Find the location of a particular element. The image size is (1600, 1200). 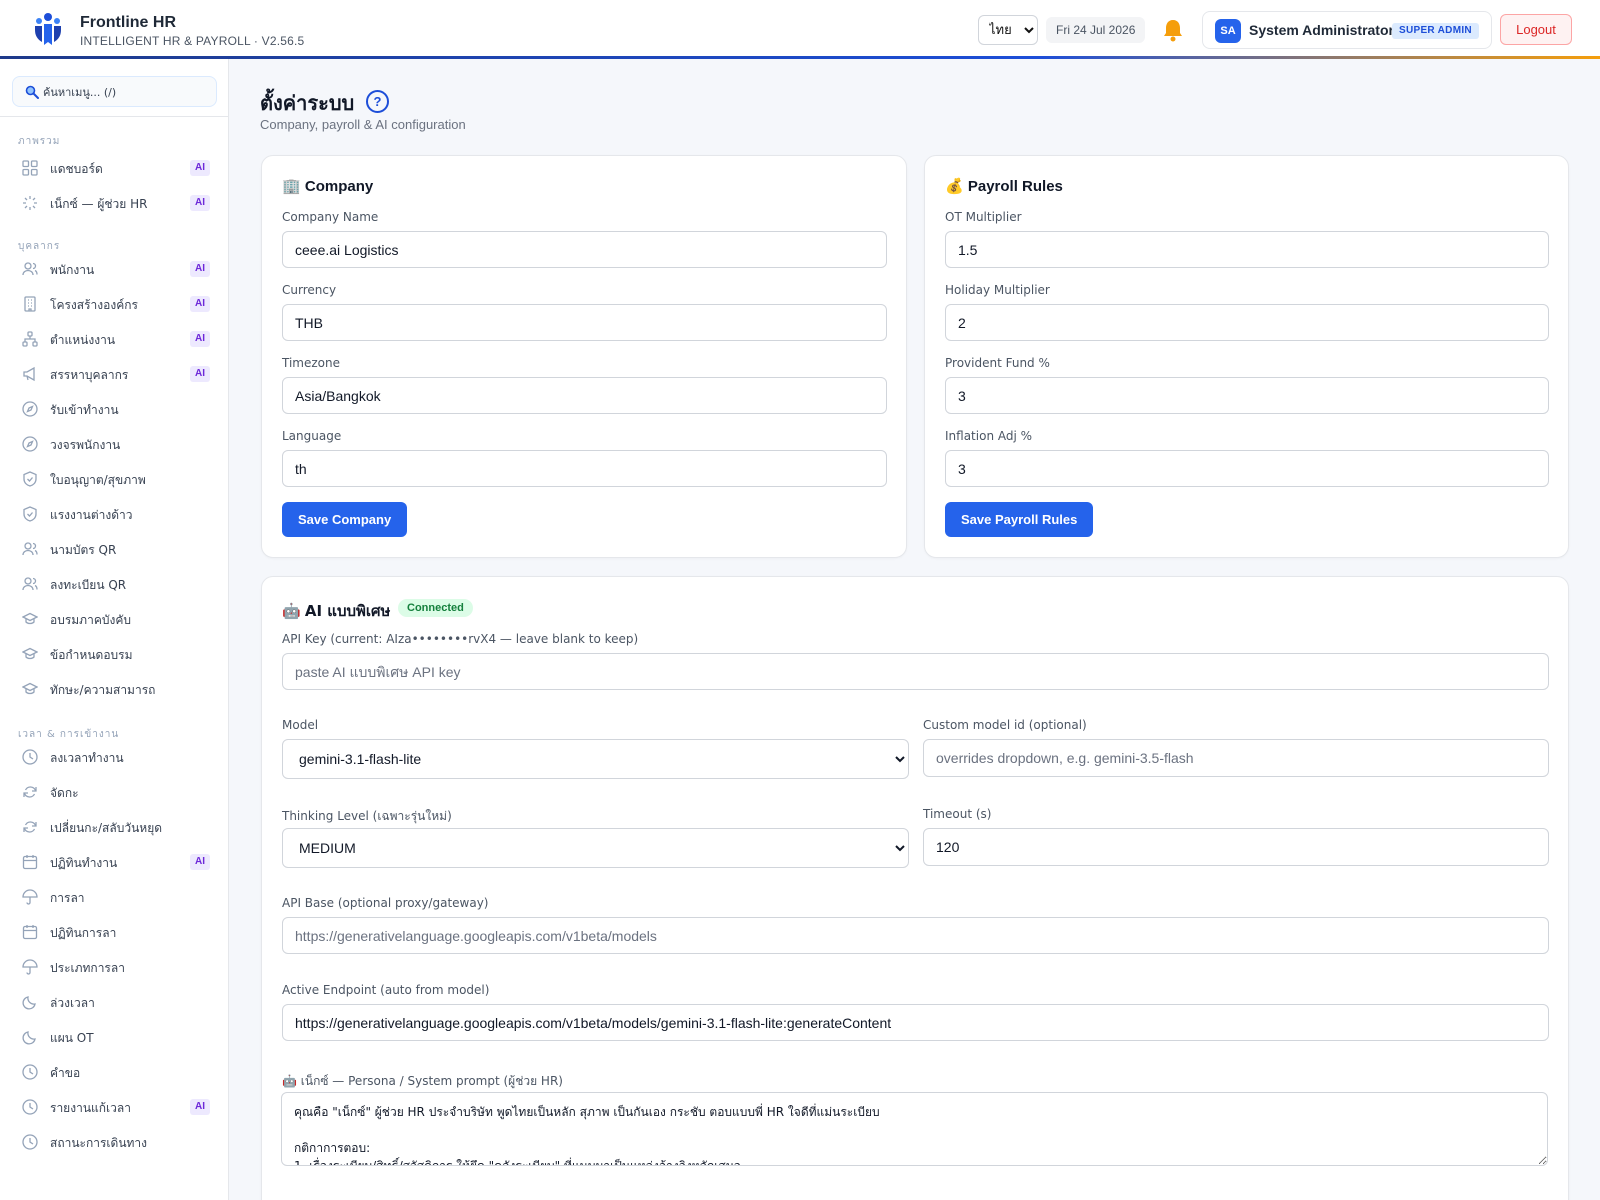

sidebar-item: ลงทะเบียน QR is located at coordinates (113, 584).